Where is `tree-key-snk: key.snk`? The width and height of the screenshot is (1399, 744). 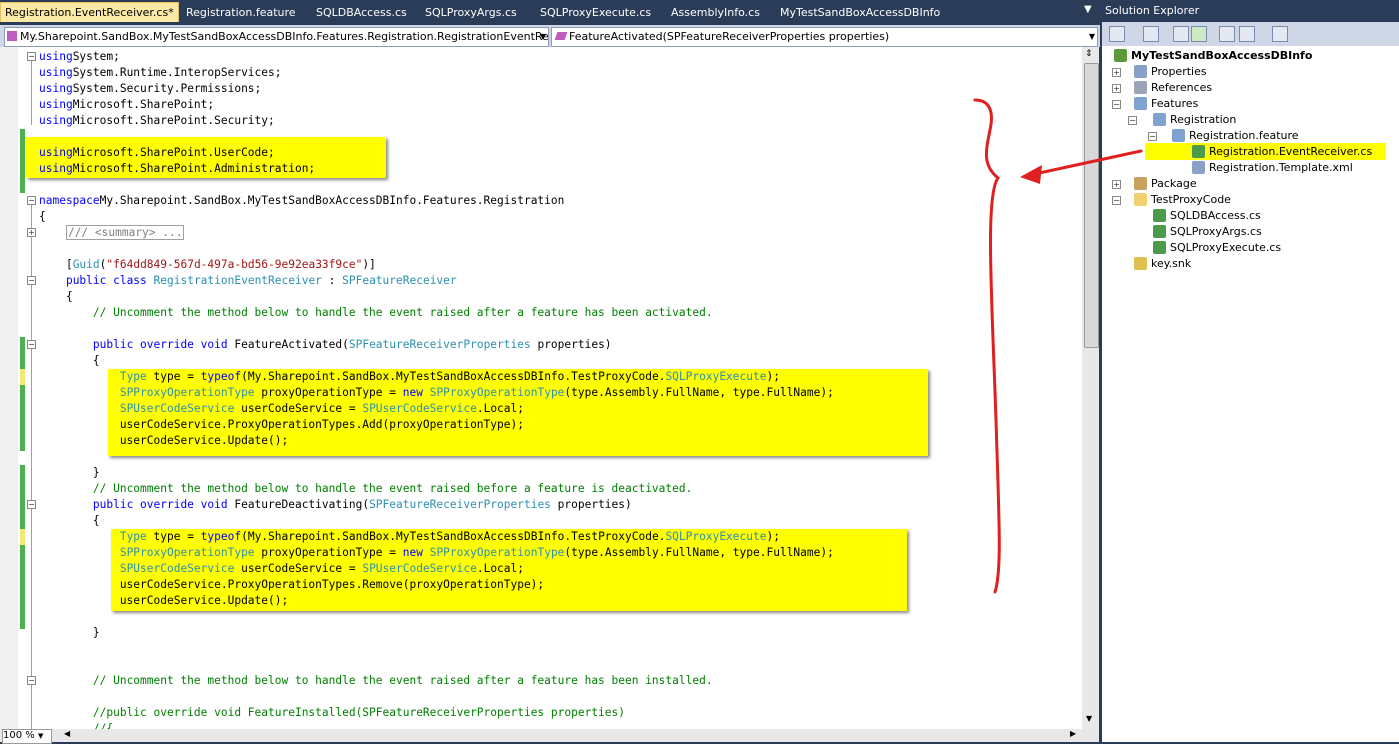
tree-key-snk: key.snk is located at coordinates (1162, 264).